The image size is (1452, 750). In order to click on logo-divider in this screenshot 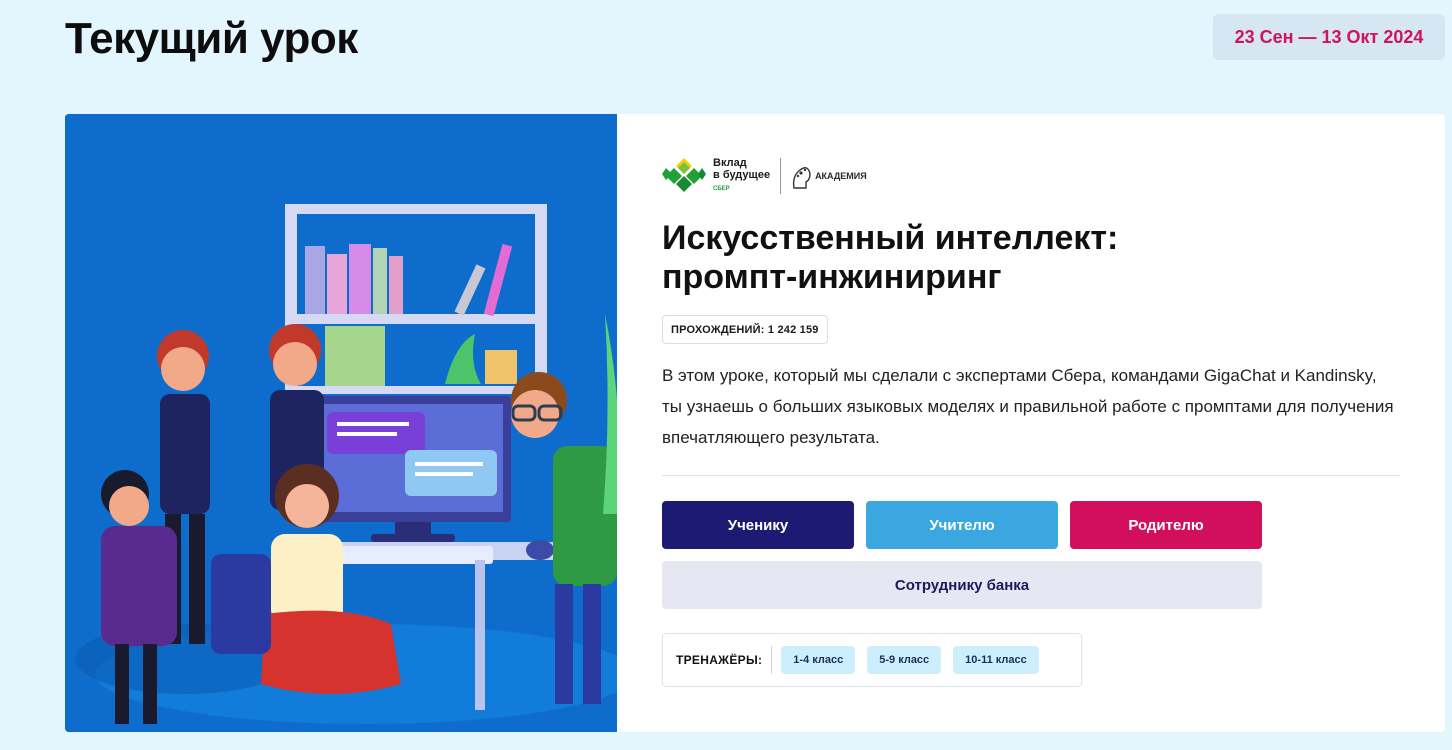, I will do `click(781, 176)`.